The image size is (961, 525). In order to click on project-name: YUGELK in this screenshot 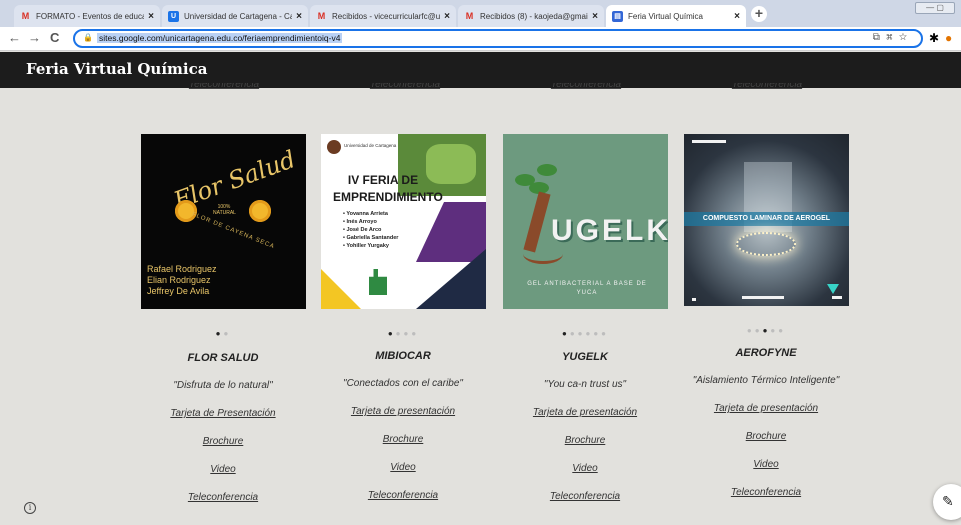, I will do `click(585, 357)`.